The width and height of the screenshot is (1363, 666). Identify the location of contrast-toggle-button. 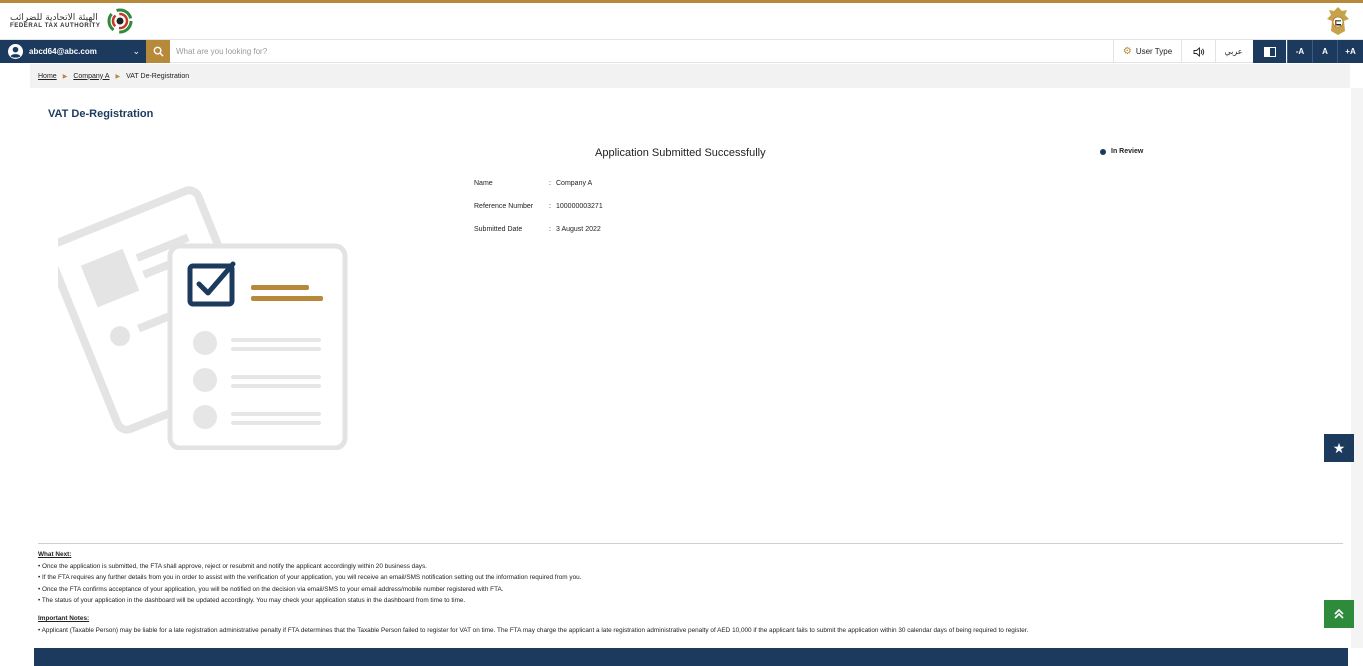
(1269, 51).